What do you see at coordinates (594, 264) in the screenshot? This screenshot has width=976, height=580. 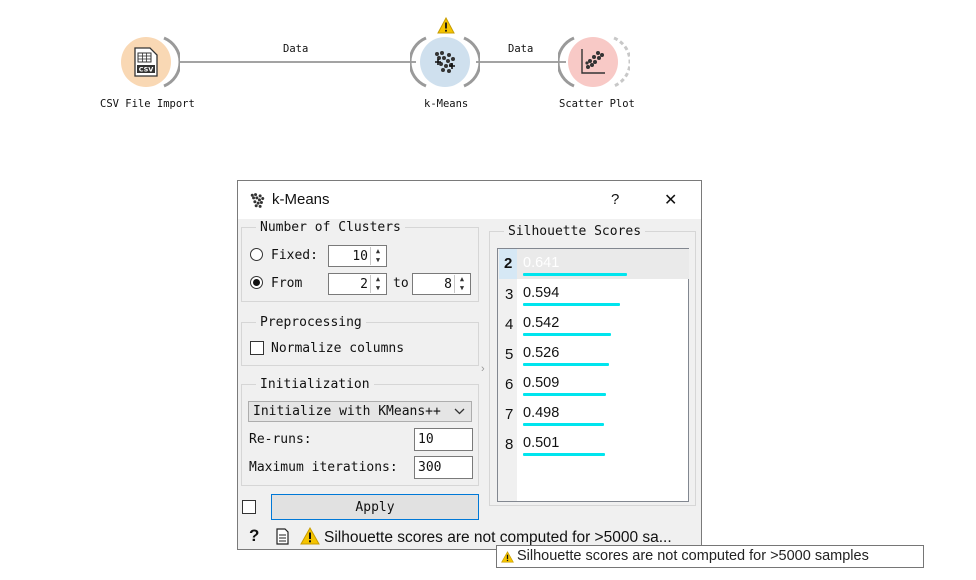 I see `list-item: 2 0.641` at bounding box center [594, 264].